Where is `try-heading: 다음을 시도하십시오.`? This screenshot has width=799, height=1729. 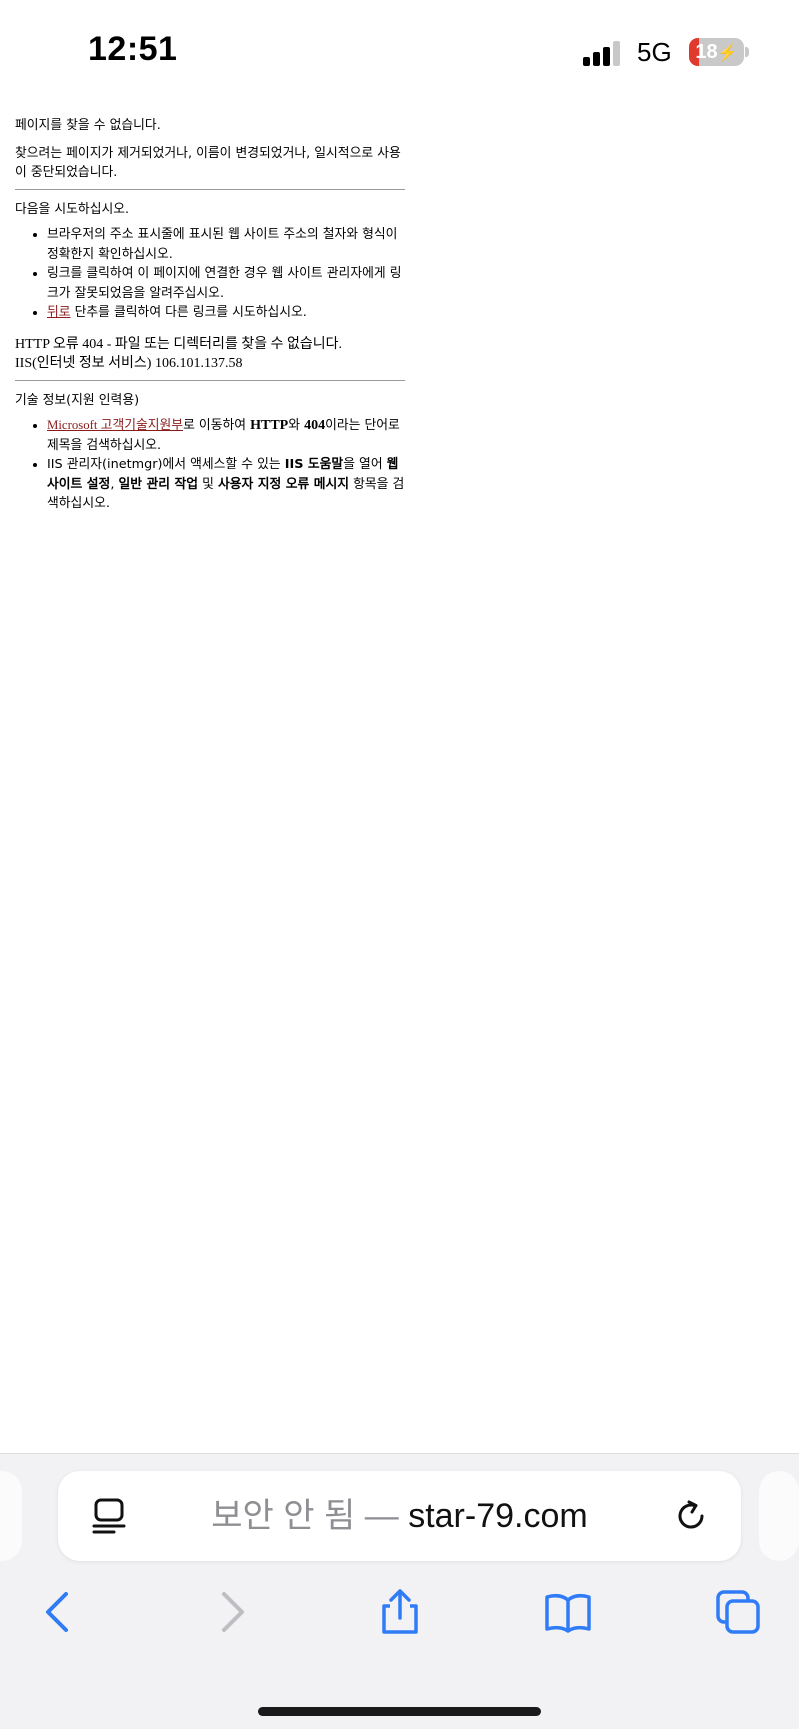 try-heading: 다음을 시도하십시오. is located at coordinates (72, 209).